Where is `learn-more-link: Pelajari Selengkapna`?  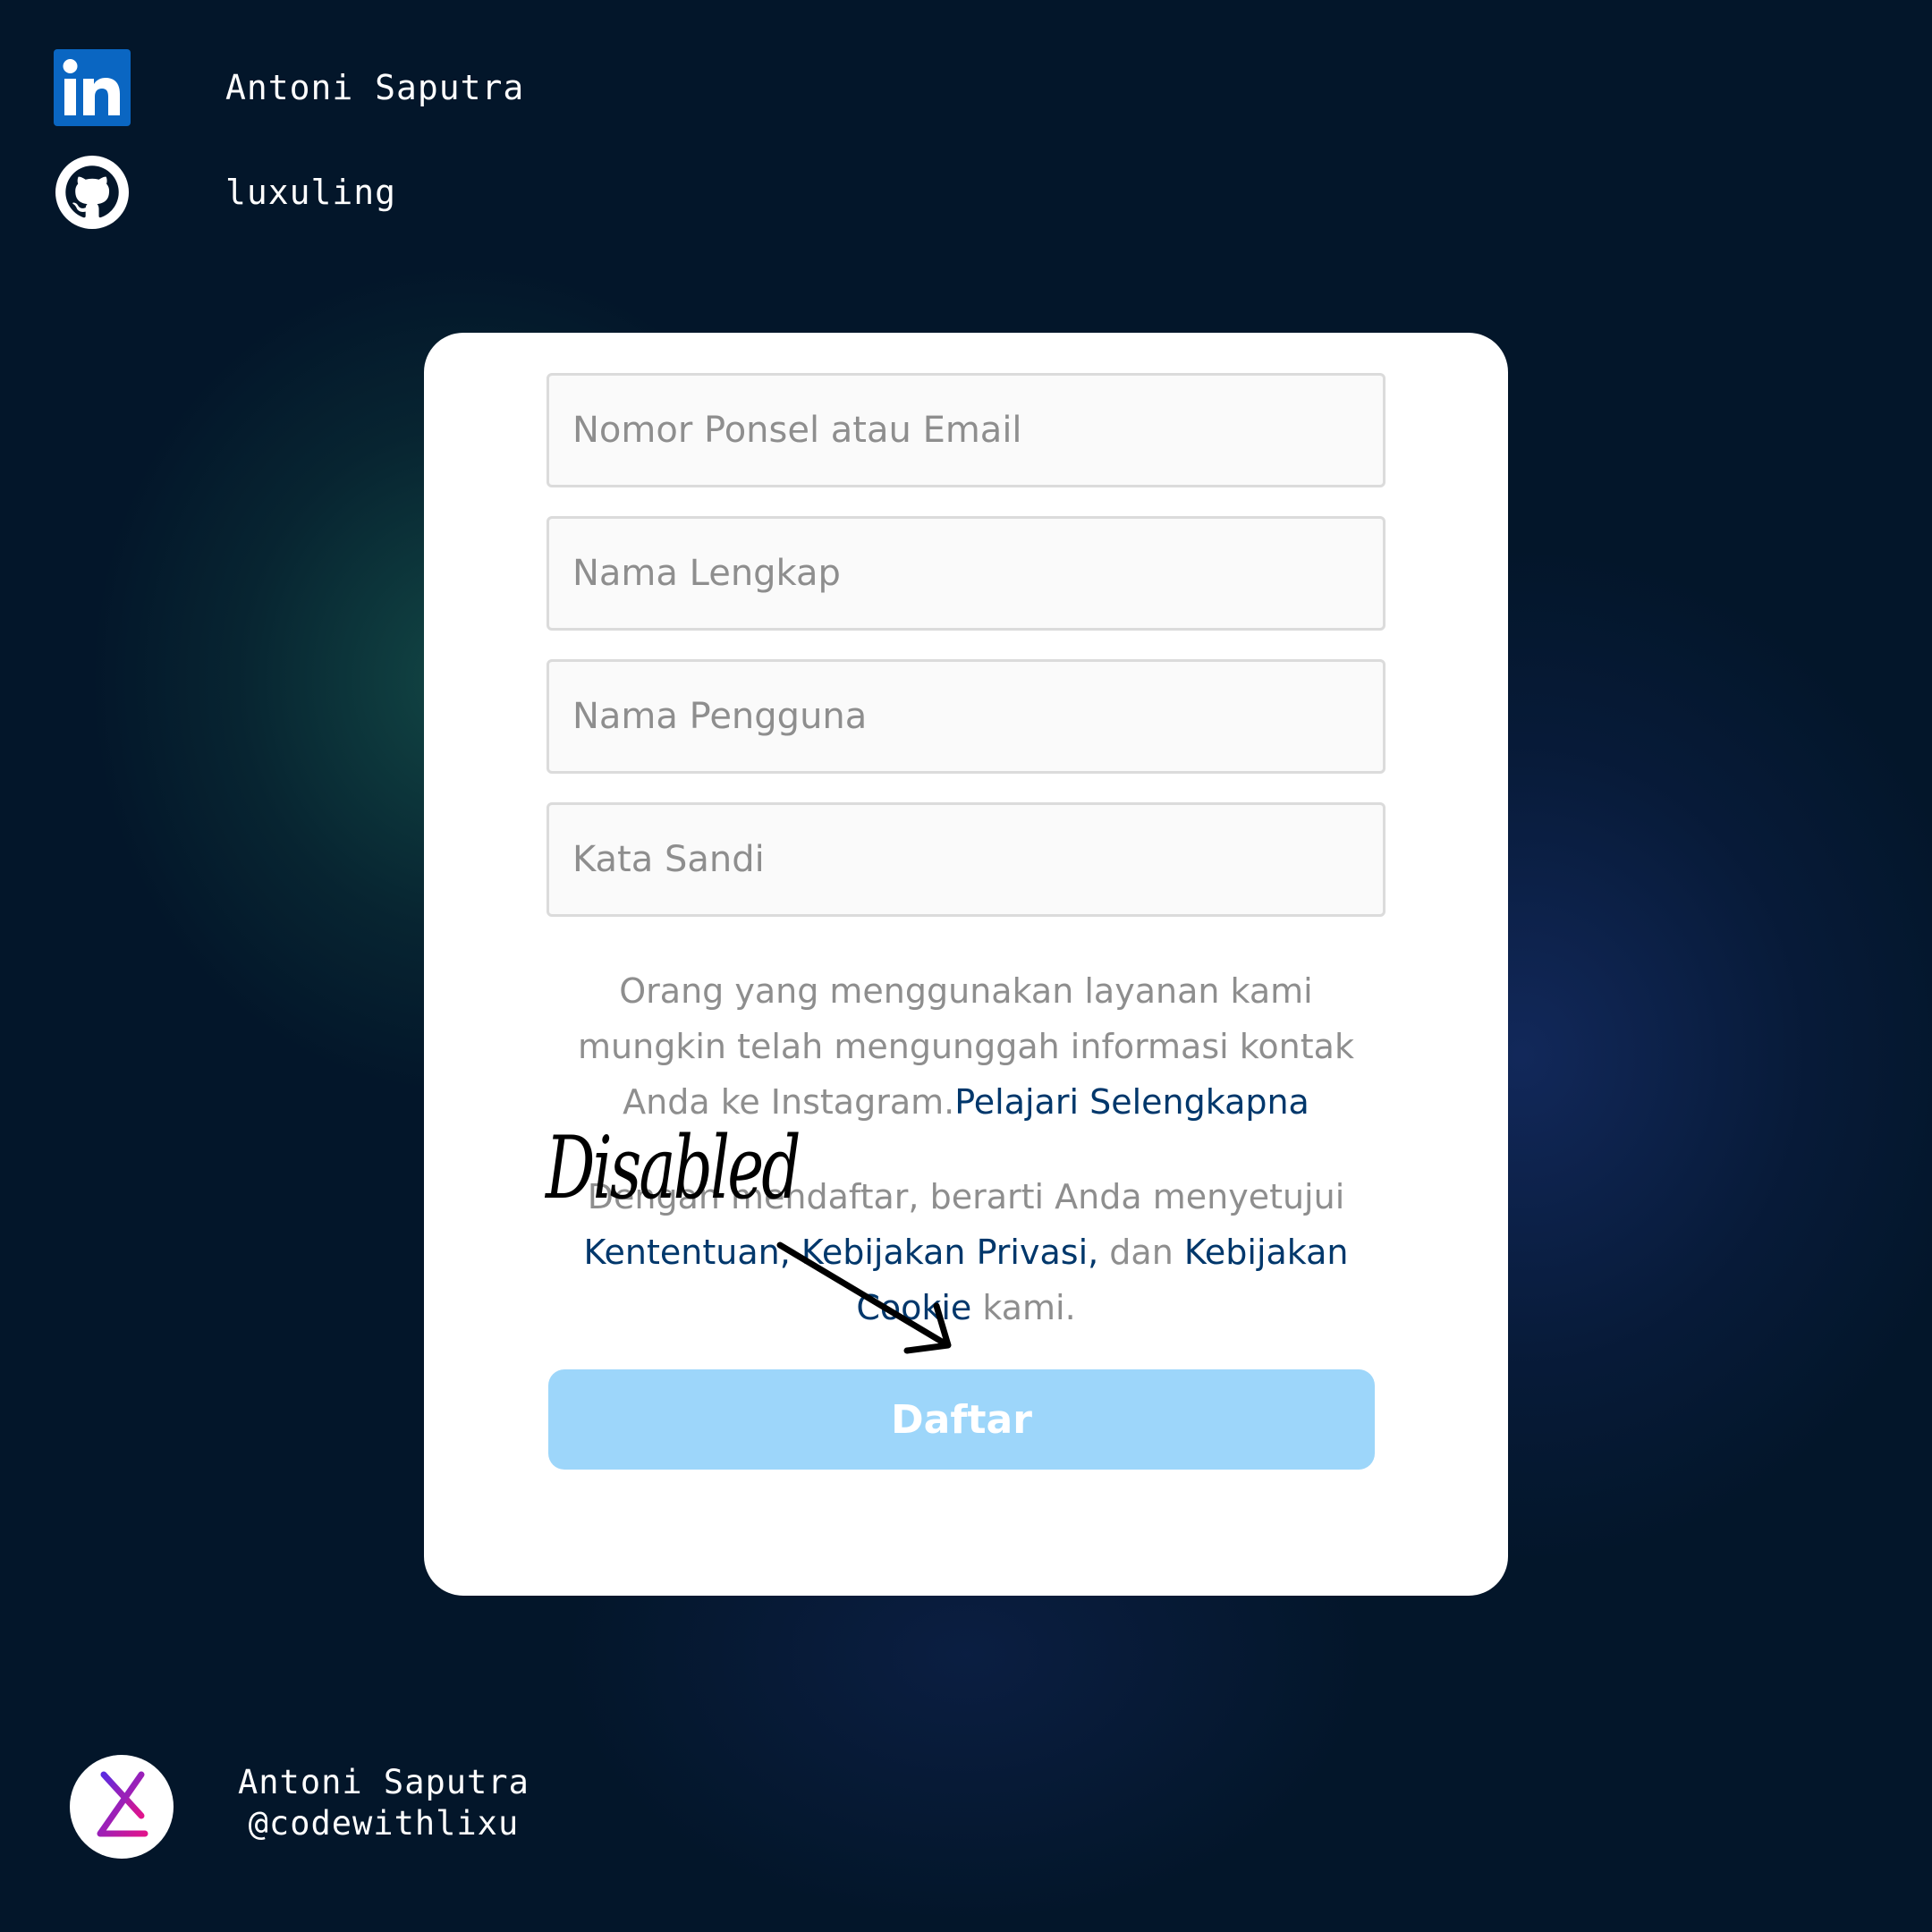
learn-more-link: Pelajari Selengkapna is located at coordinates (1131, 1102).